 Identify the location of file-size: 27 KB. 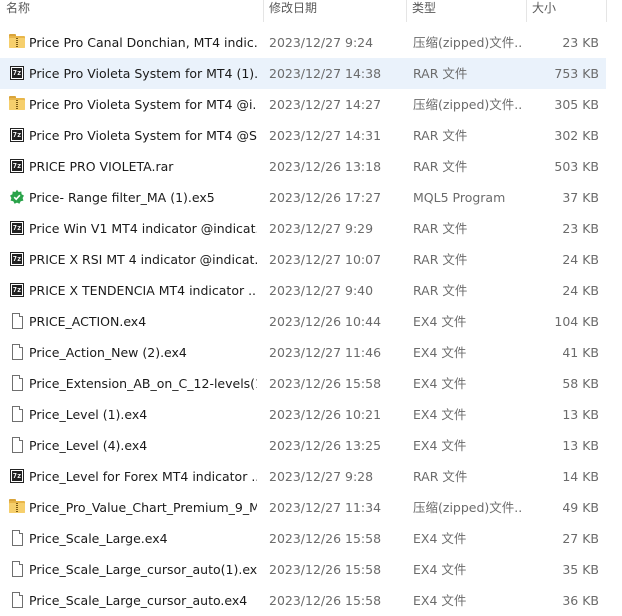
(580, 538).